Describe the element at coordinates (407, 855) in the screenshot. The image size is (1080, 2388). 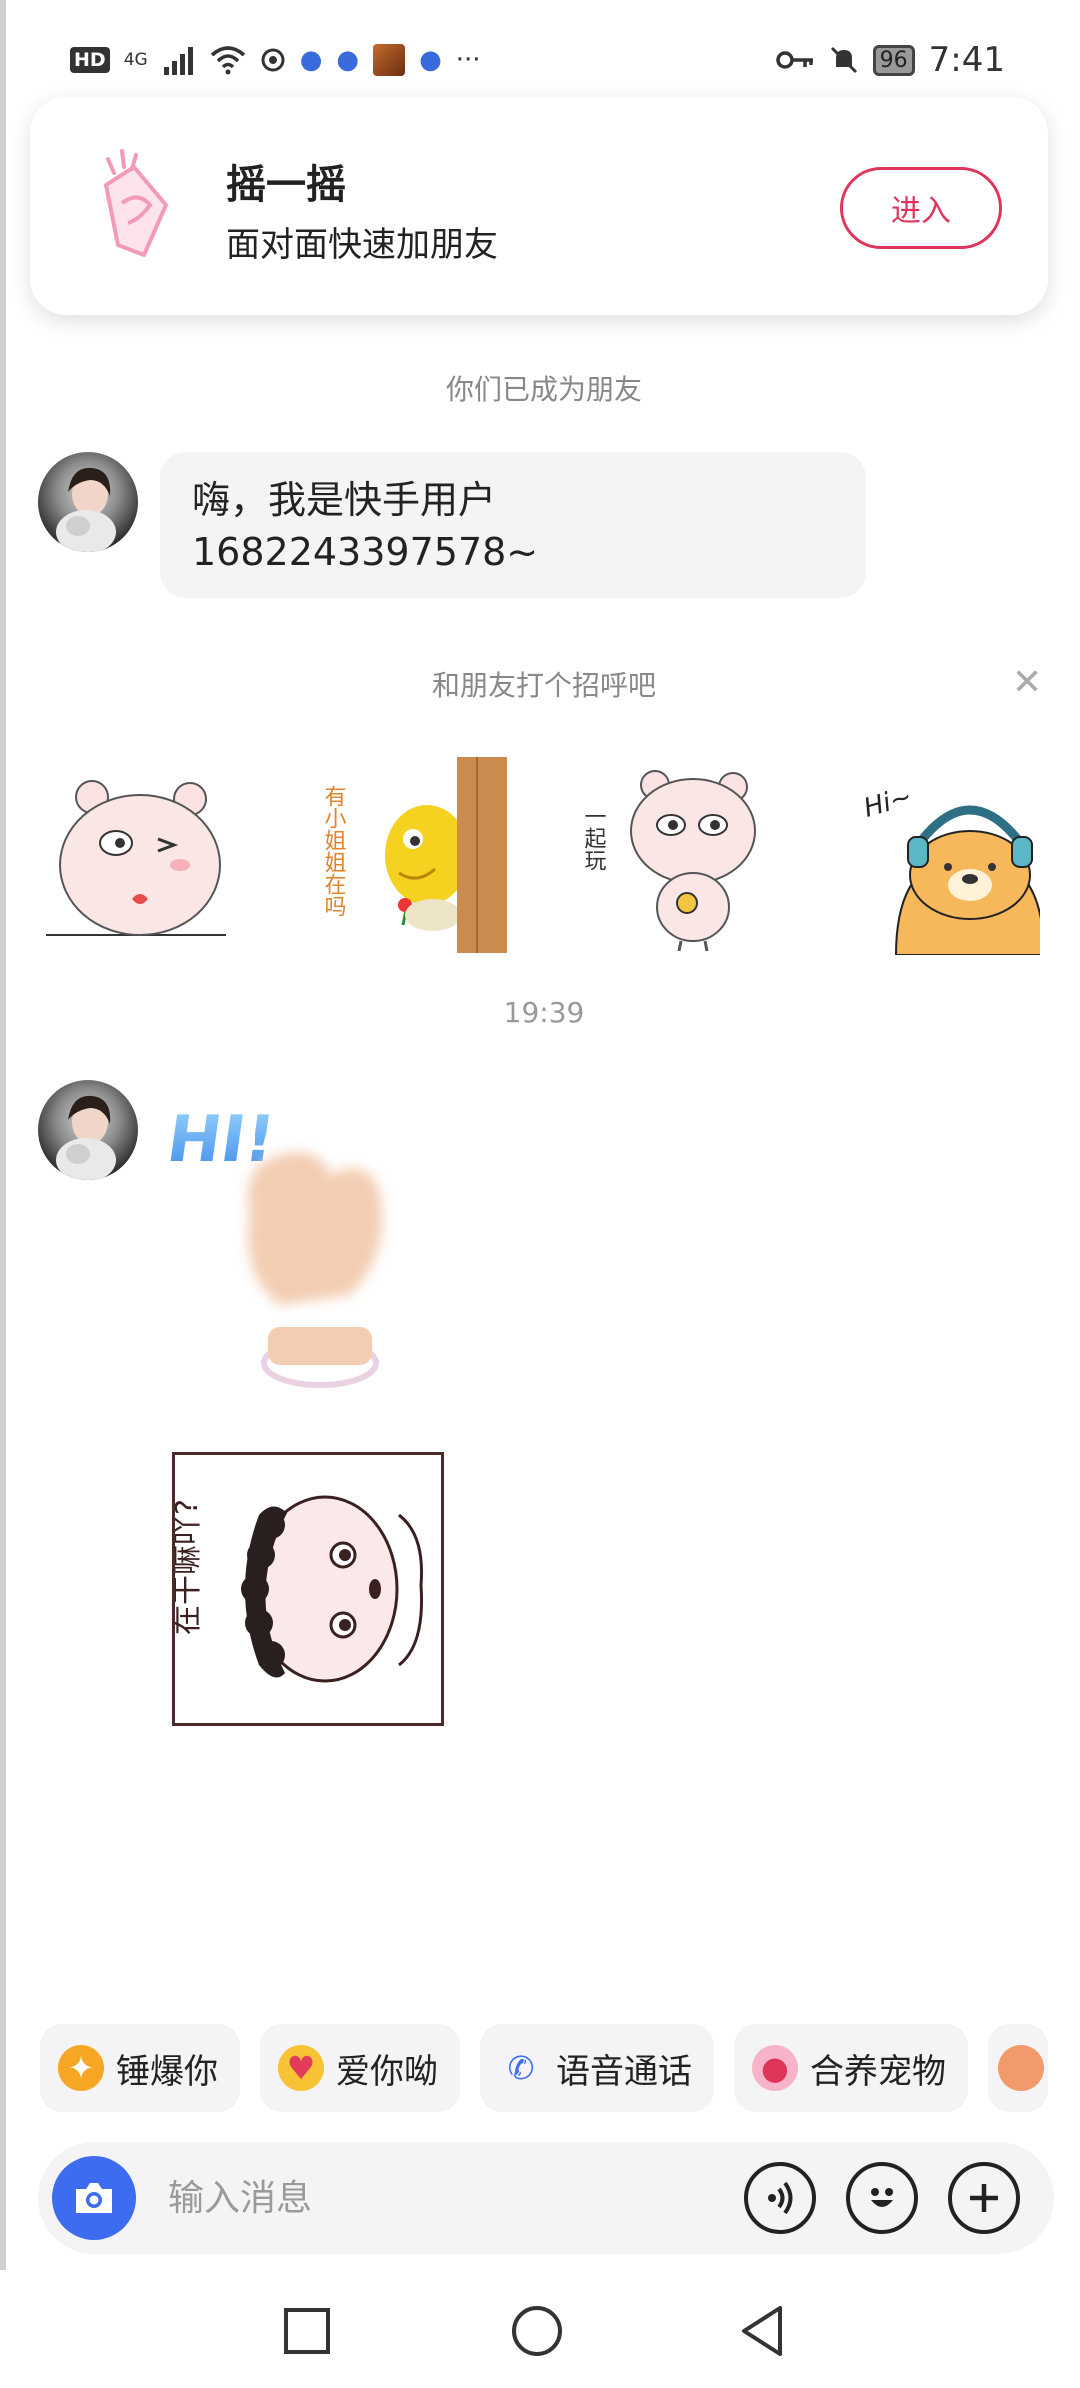
I see `sticker-peek-chick: 有小姐姐在吗` at that location.